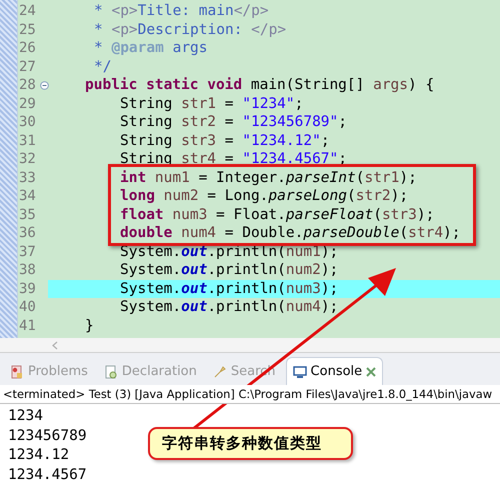 This screenshot has width=500, height=500. What do you see at coordinates (259, 85) in the screenshot?
I see `code-line: public static void main(String[] args) {` at bounding box center [259, 85].